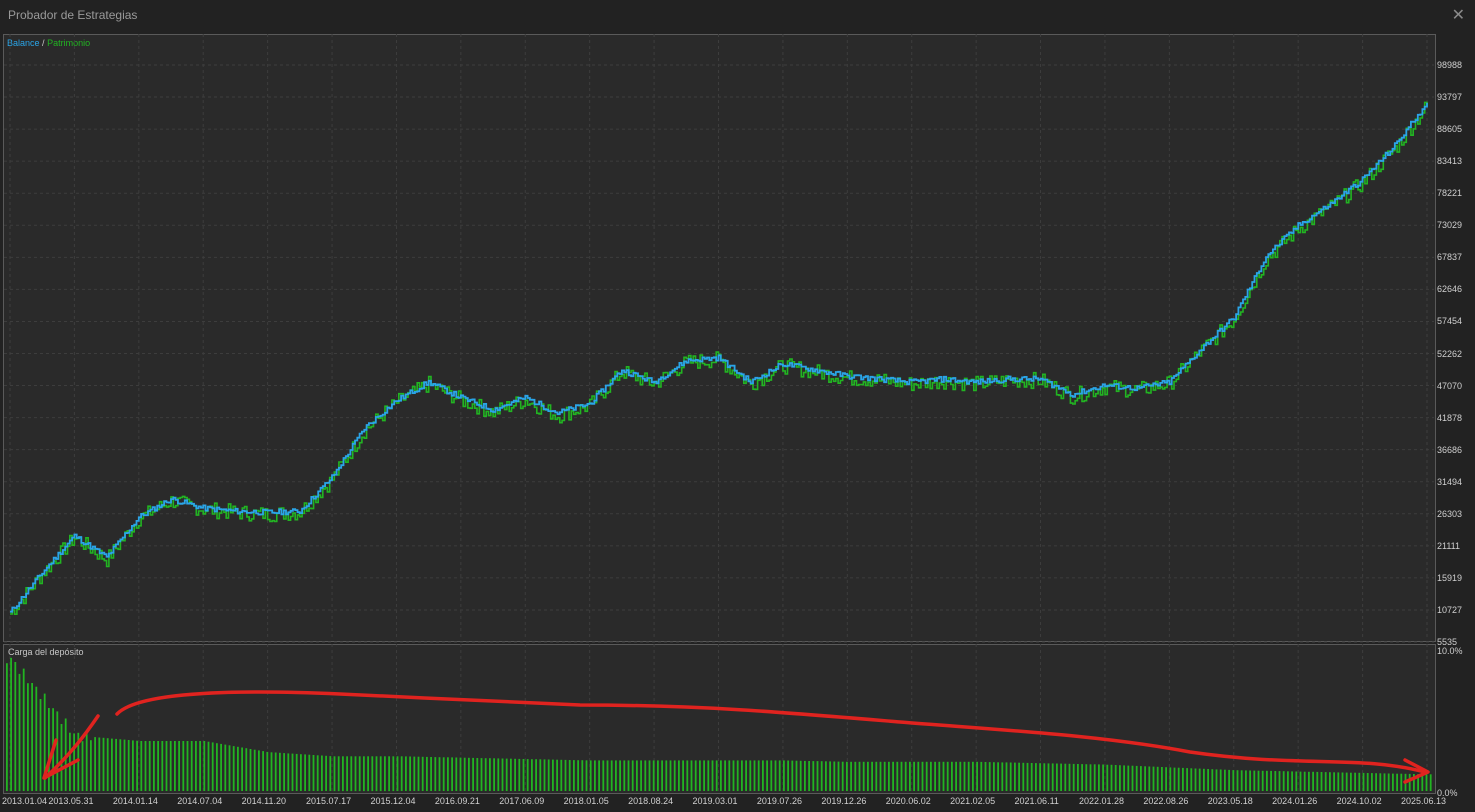  What do you see at coordinates (1450, 257) in the screenshot?
I see `y-tick-label: 67837` at bounding box center [1450, 257].